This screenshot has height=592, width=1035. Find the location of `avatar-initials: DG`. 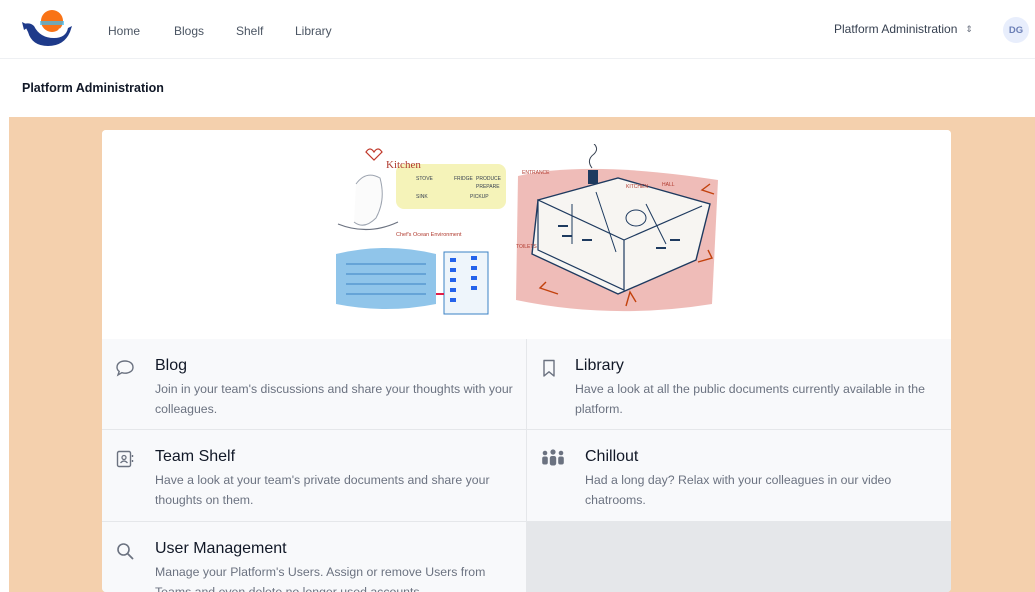

avatar-initials: DG is located at coordinates (1016, 30).